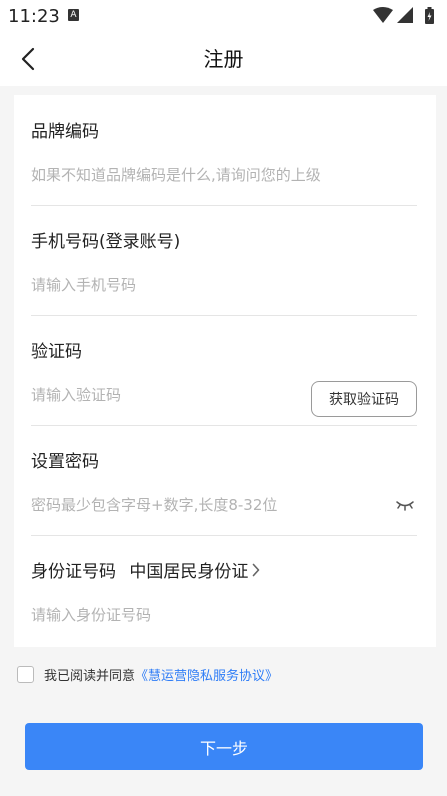  Describe the element at coordinates (256, 569) in the screenshot. I see `chevron-right-icon` at that location.